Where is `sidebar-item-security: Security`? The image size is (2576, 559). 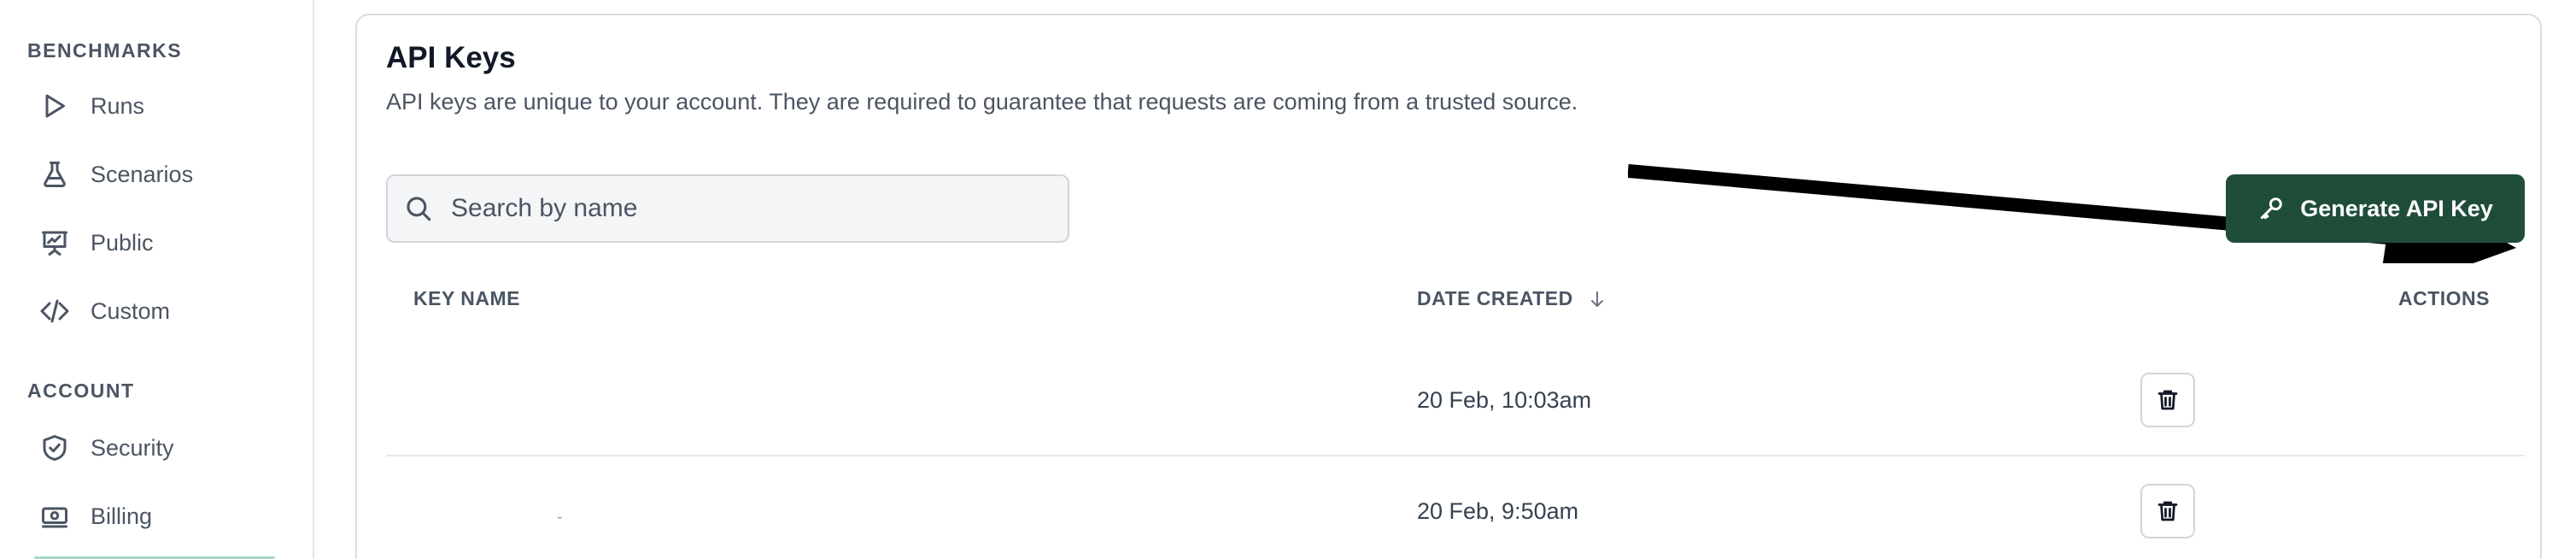
sidebar-item-security: Security is located at coordinates (166, 448).